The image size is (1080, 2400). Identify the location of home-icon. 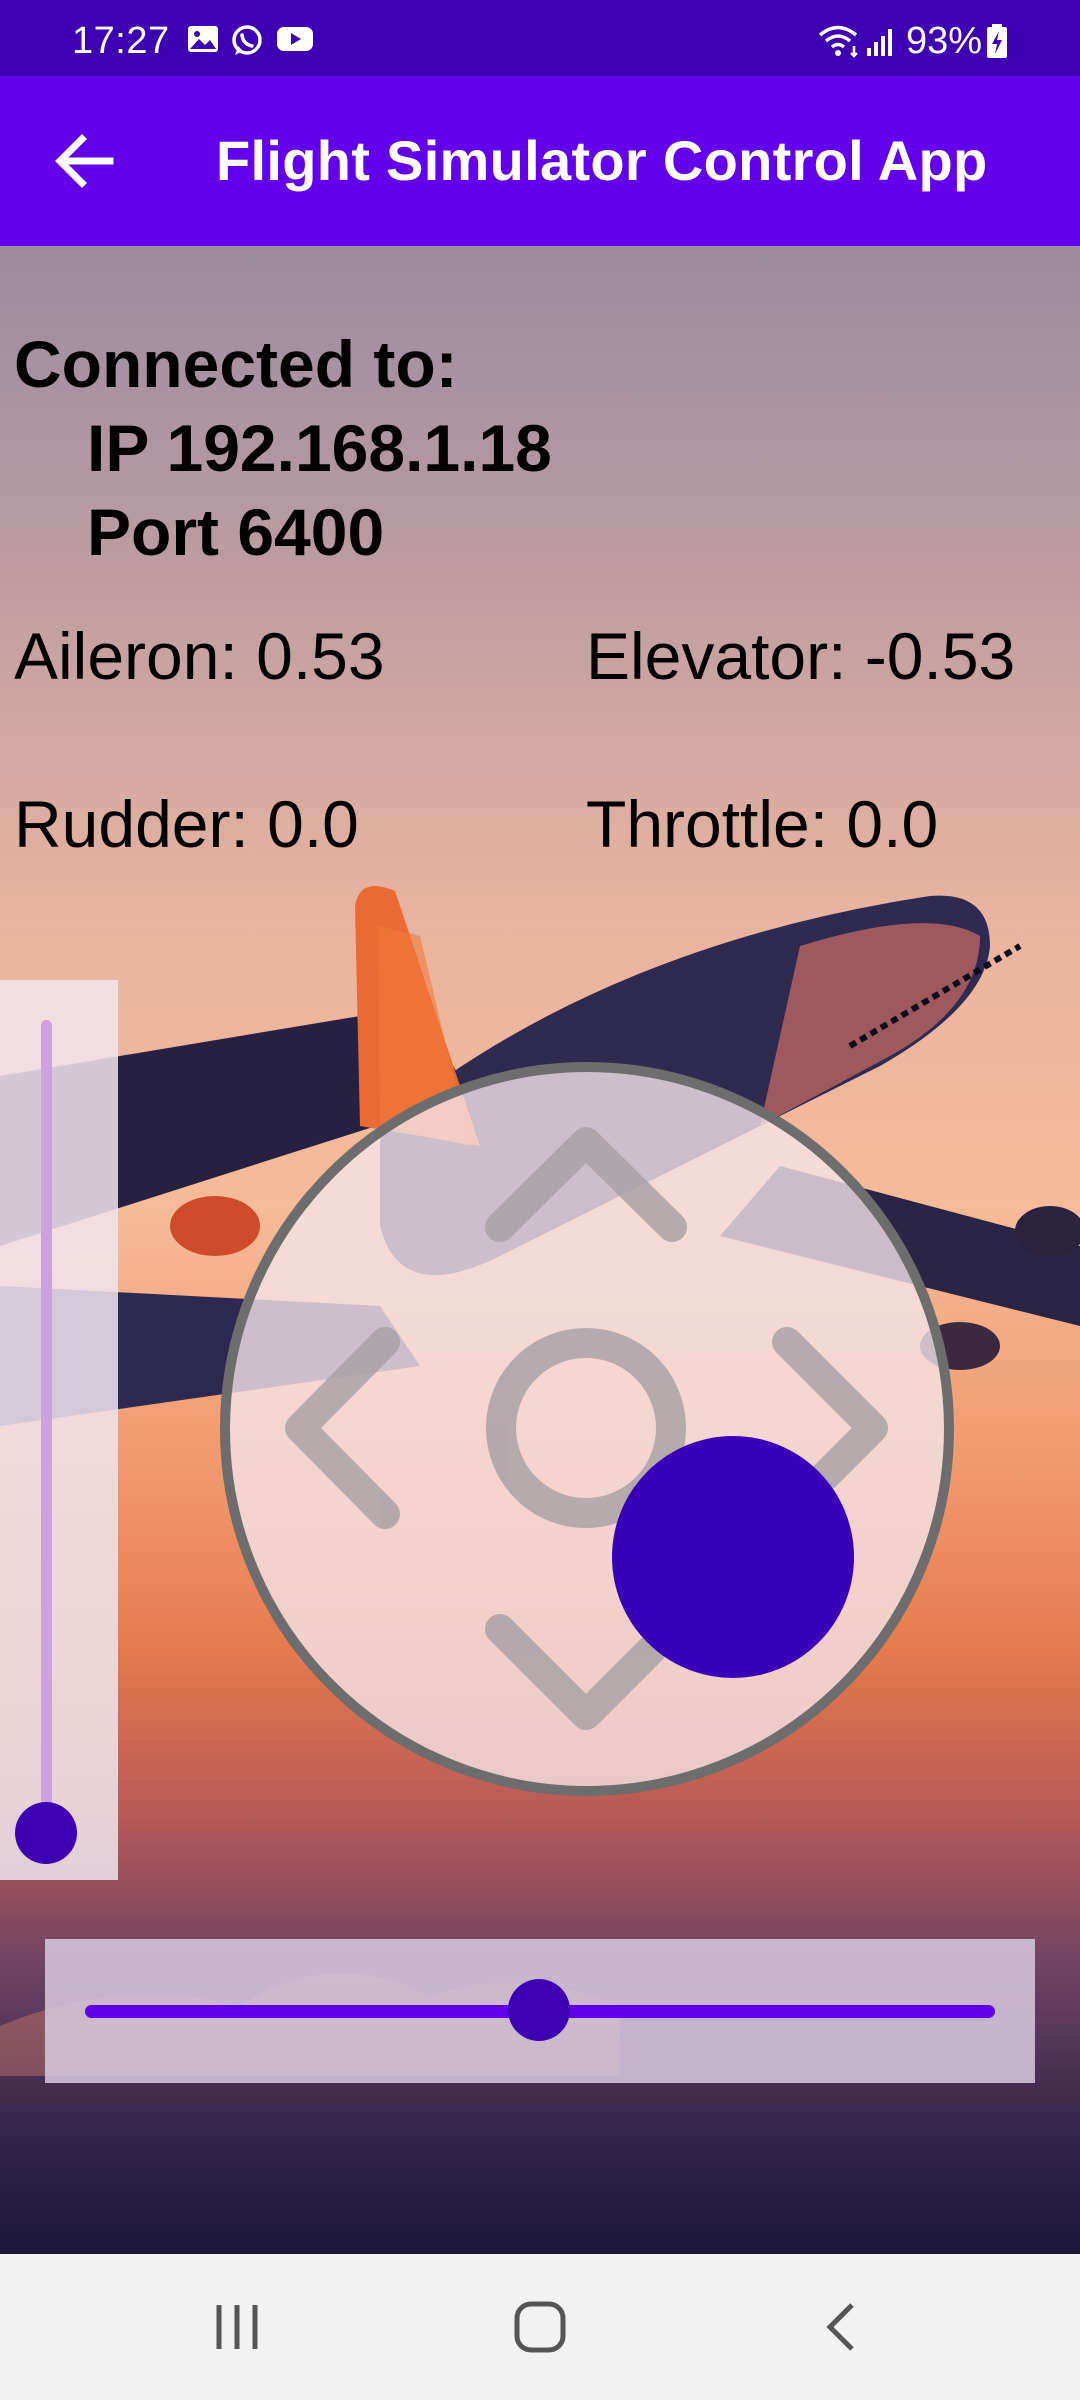
(540, 2327).